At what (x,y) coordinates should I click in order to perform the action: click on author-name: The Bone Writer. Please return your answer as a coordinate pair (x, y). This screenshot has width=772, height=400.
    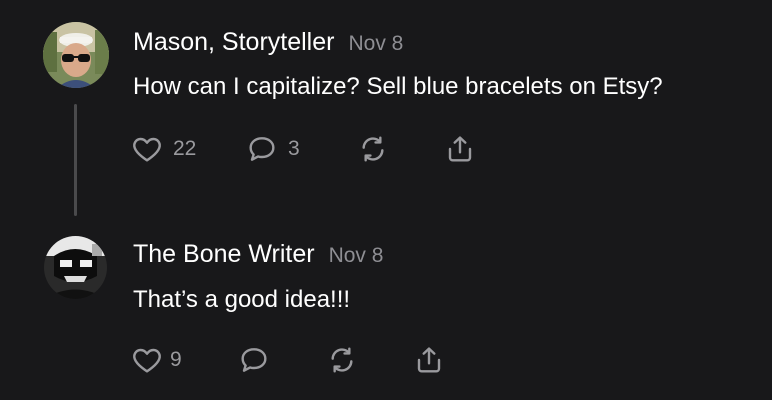
    Looking at the image, I should click on (224, 254).